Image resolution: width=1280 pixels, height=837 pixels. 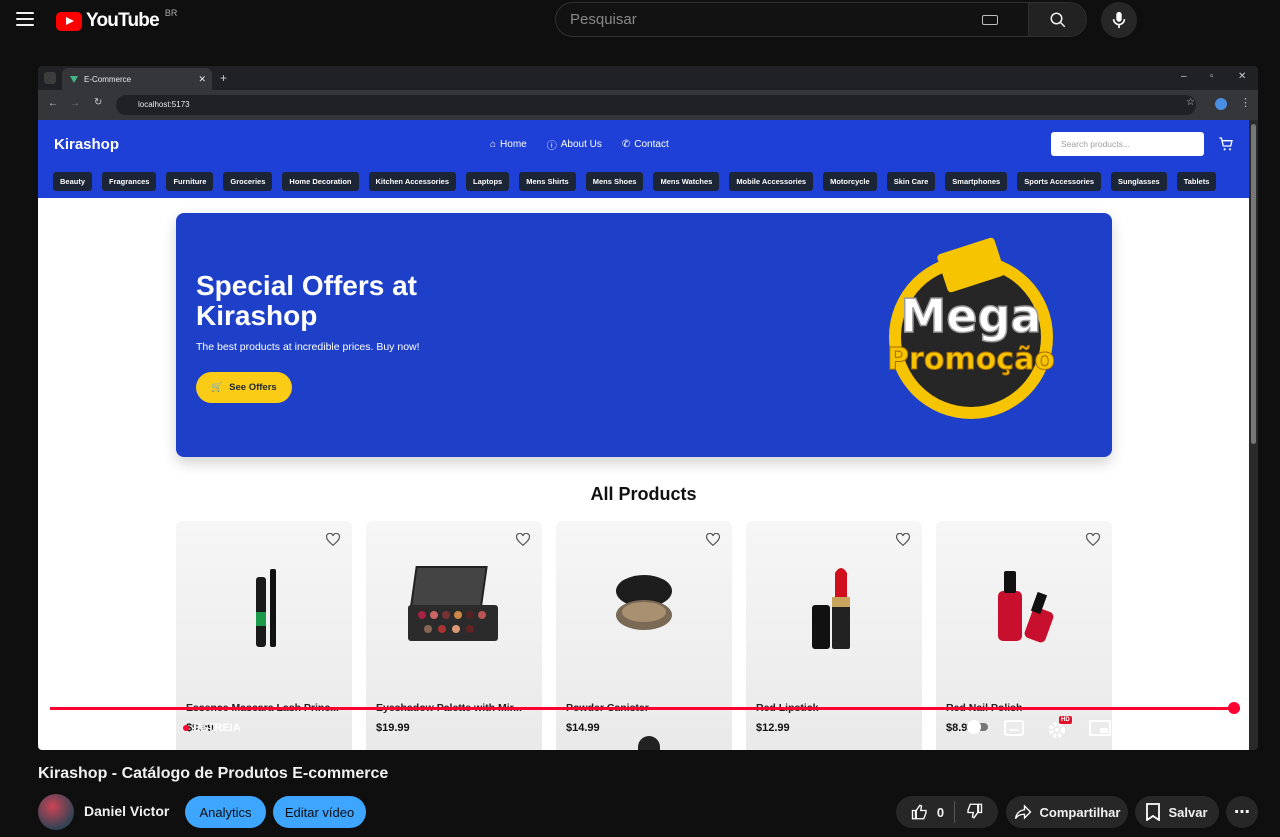 I want to click on like-button: 0, so click(x=927, y=812).